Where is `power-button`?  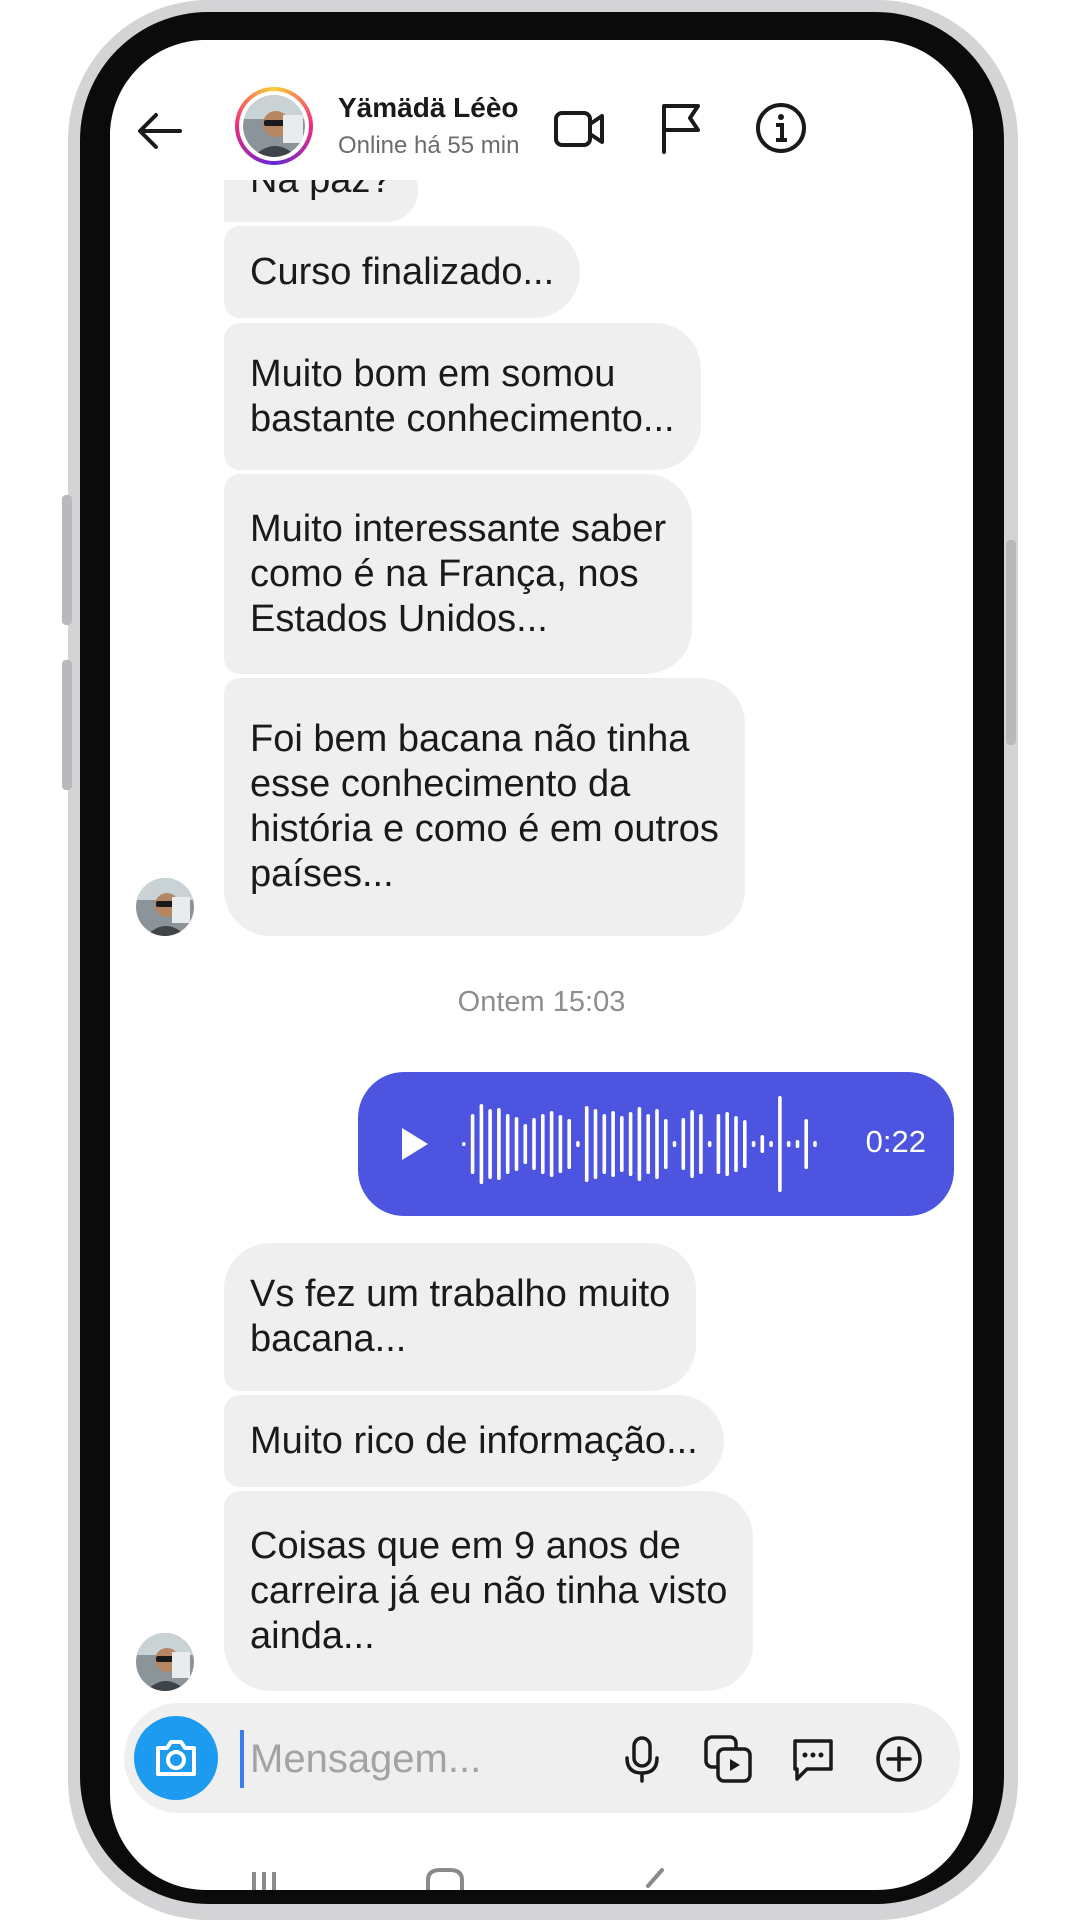
power-button is located at coordinates (1011, 642).